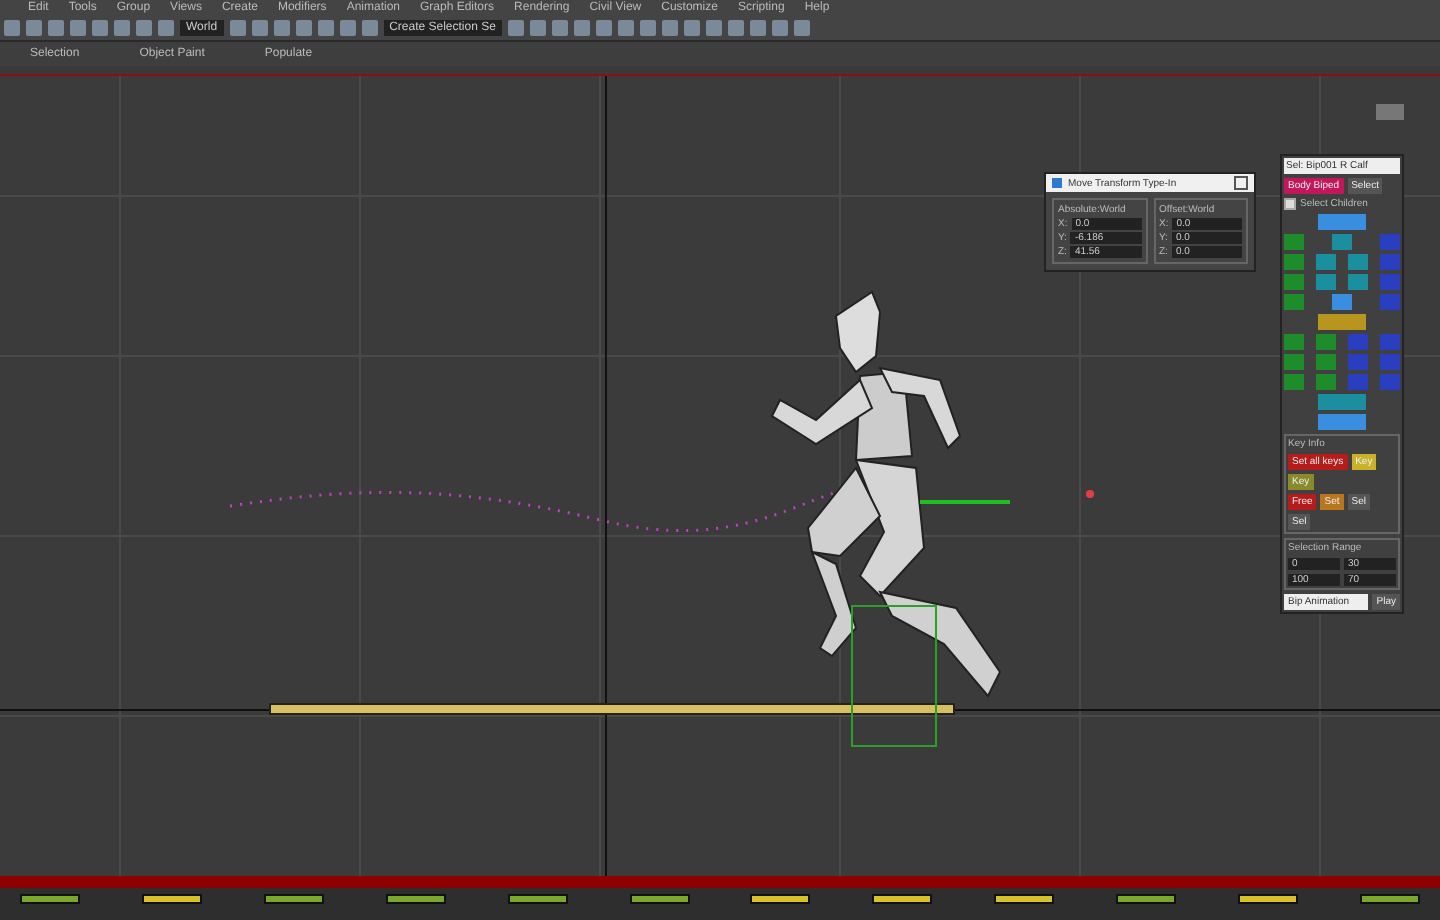  What do you see at coordinates (1057, 183) in the screenshot?
I see `app-icon` at bounding box center [1057, 183].